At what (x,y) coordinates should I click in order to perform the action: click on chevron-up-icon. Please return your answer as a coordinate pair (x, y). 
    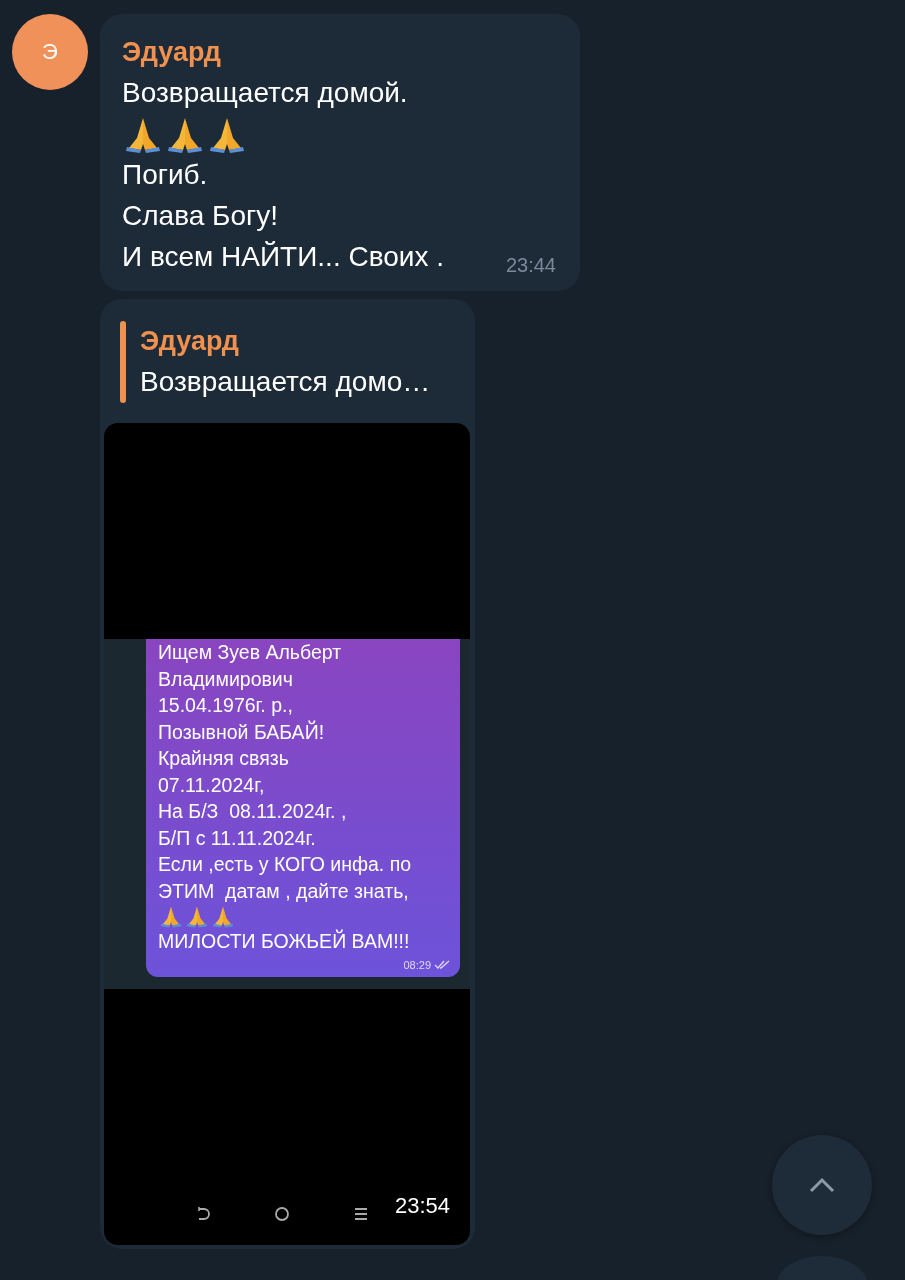
    Looking at the image, I should click on (822, 1185).